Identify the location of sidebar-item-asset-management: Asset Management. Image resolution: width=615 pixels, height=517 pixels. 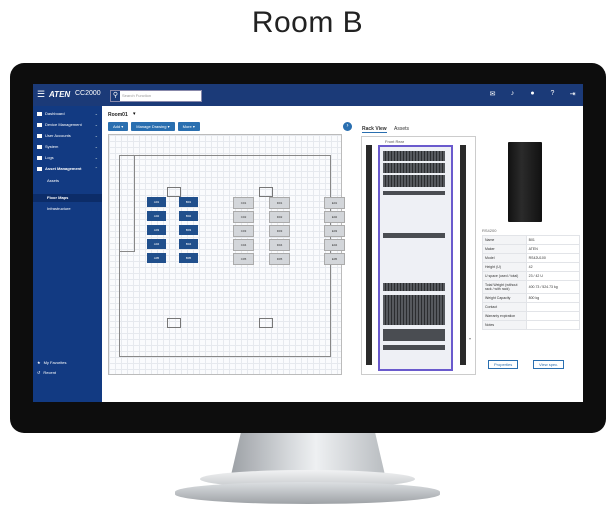
(59, 168).